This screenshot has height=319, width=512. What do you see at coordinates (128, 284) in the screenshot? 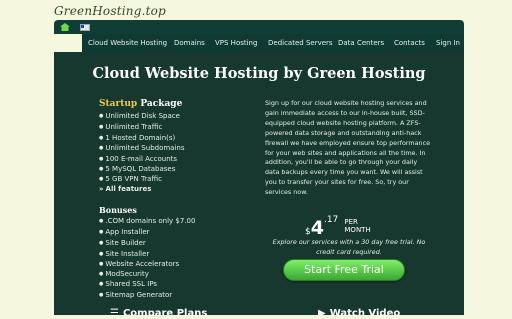
I see `bonus-item: Shared SSL IPs` at bounding box center [128, 284].